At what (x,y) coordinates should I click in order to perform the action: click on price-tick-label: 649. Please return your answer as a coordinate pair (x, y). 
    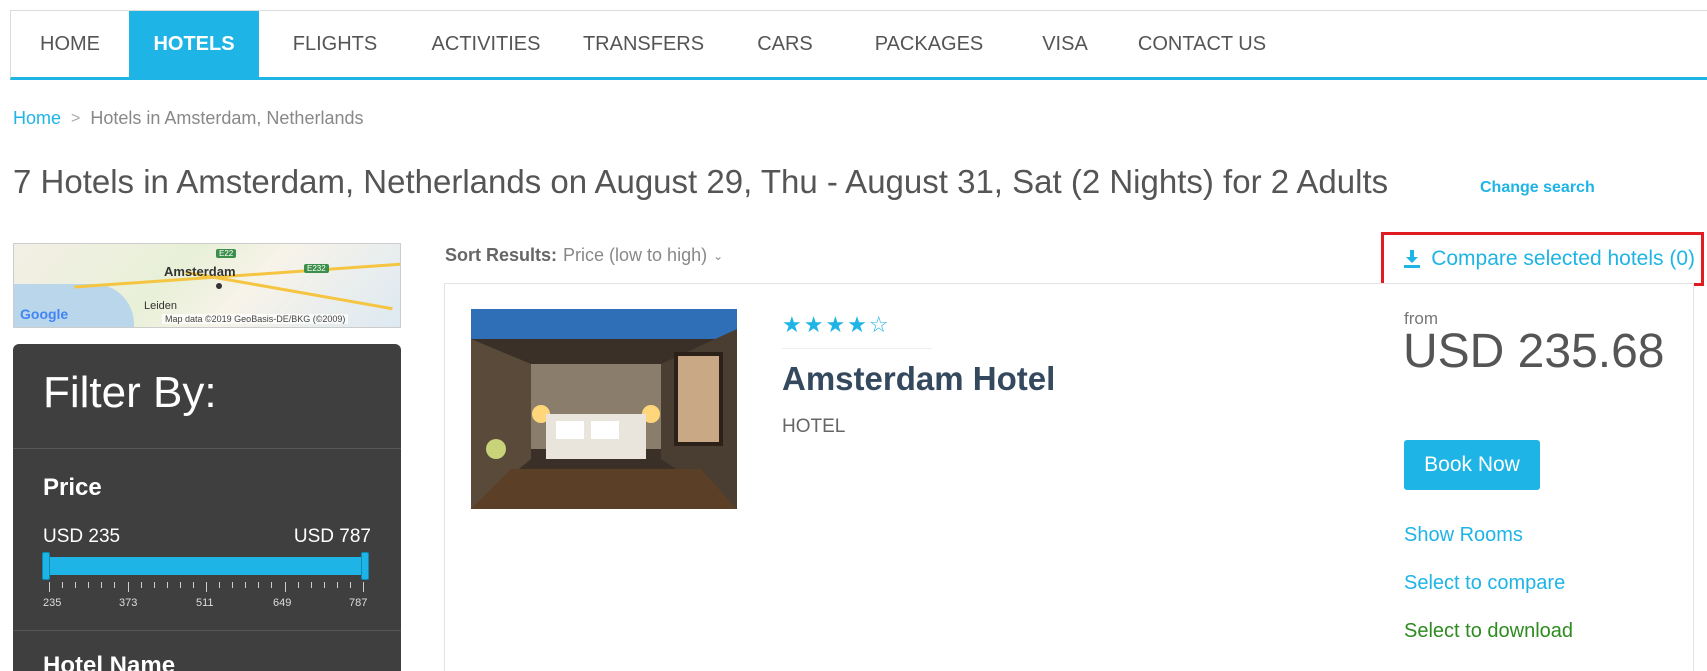
    Looking at the image, I should click on (282, 603).